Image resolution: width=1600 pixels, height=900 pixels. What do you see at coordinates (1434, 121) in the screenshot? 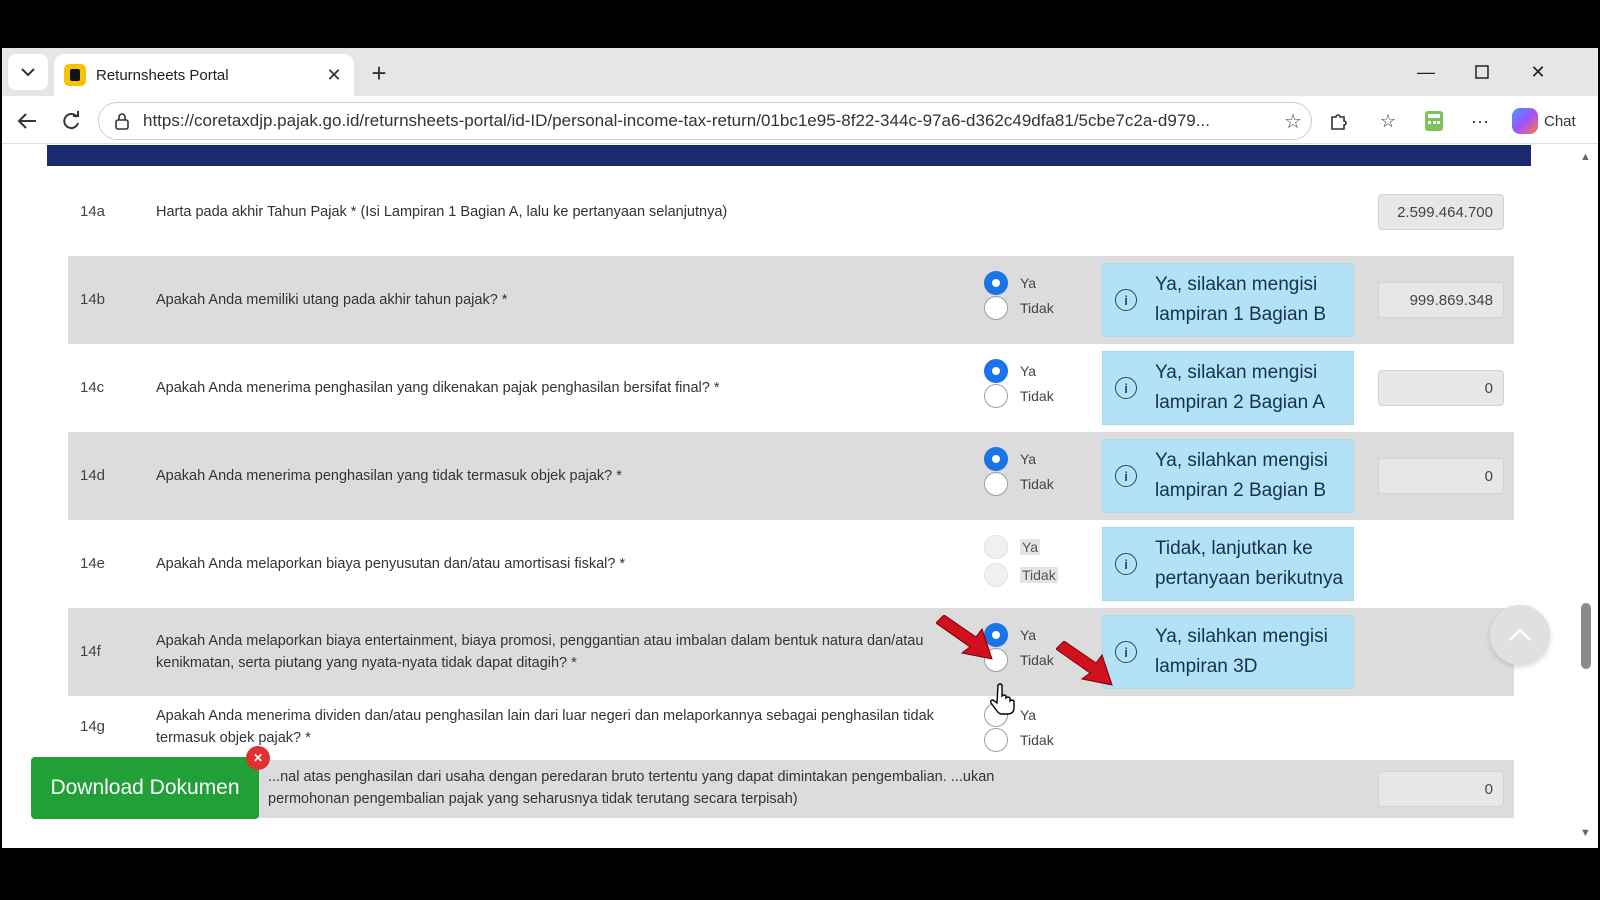
I see `calculator-extension-icon` at bounding box center [1434, 121].